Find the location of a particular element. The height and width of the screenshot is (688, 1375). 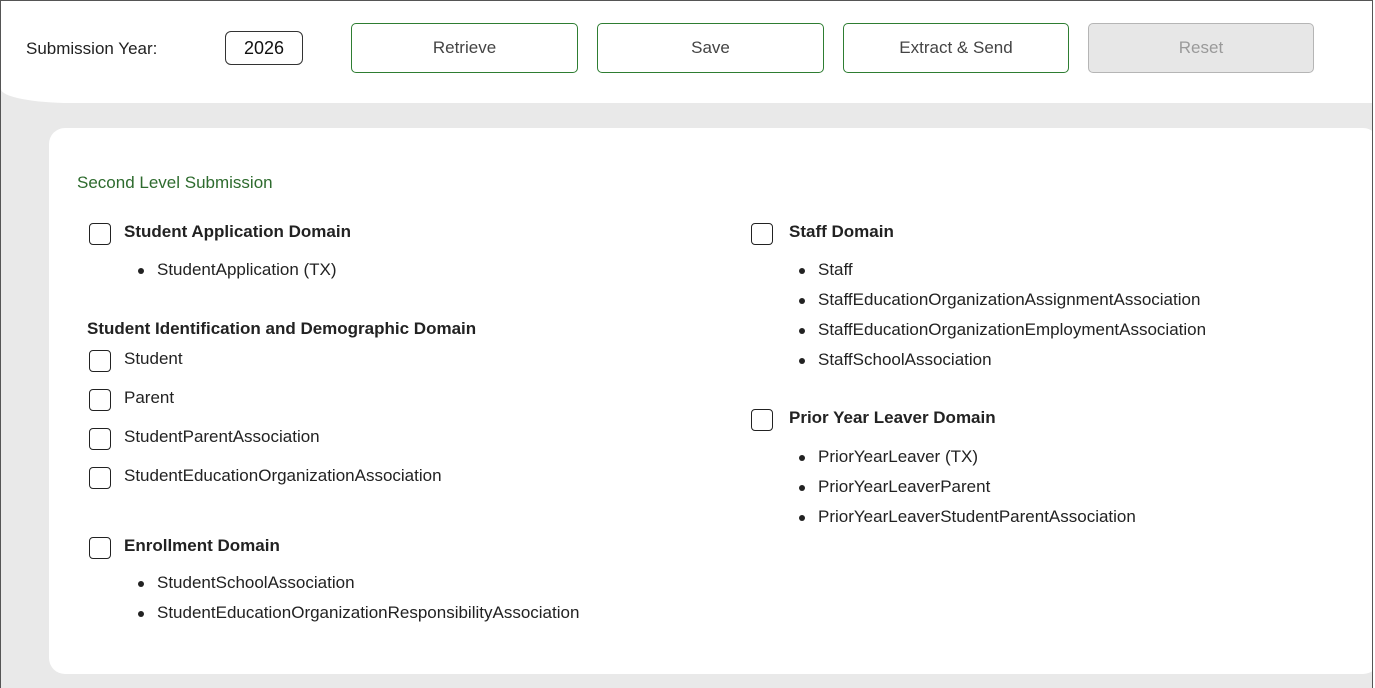

list-item: PriorYearLeaverParent is located at coordinates (966, 487).